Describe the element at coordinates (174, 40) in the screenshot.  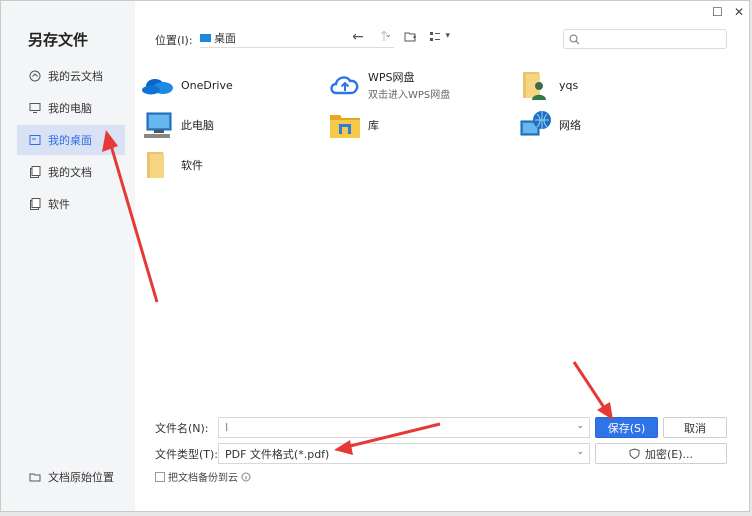
I see `location-label: 位置(I):` at that location.